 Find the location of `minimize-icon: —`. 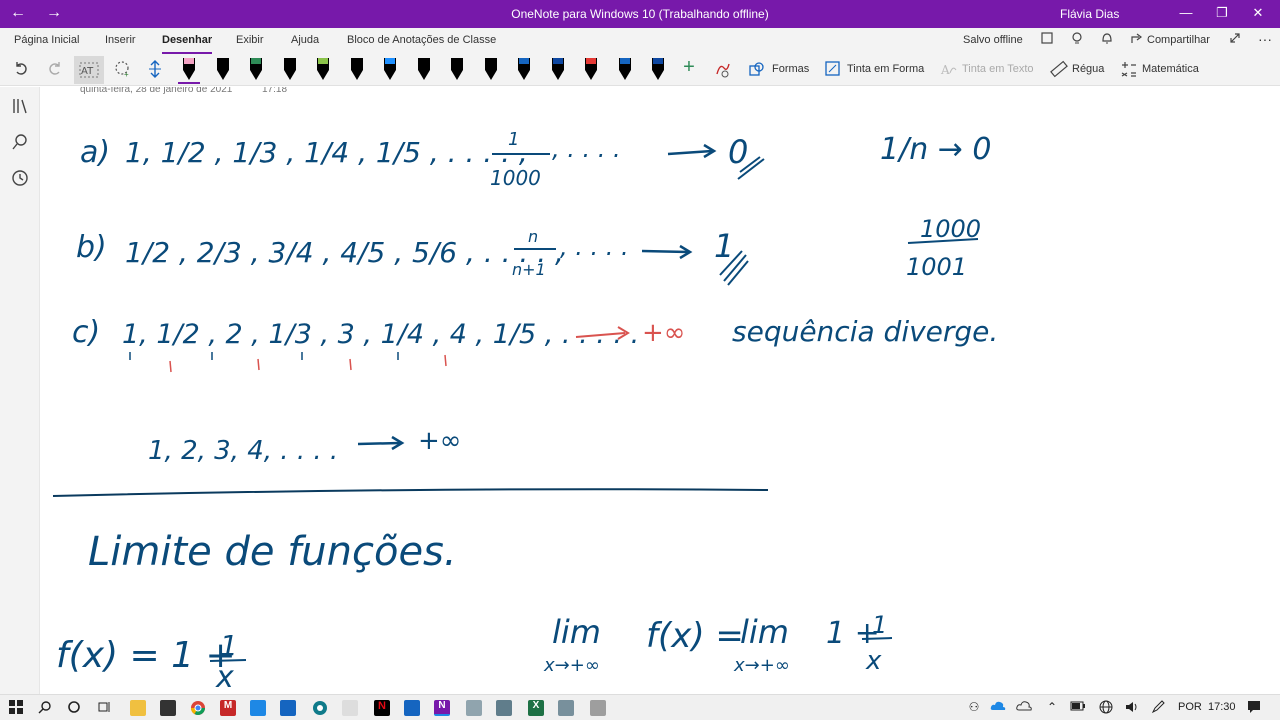

minimize-icon: — is located at coordinates (1186, 12).